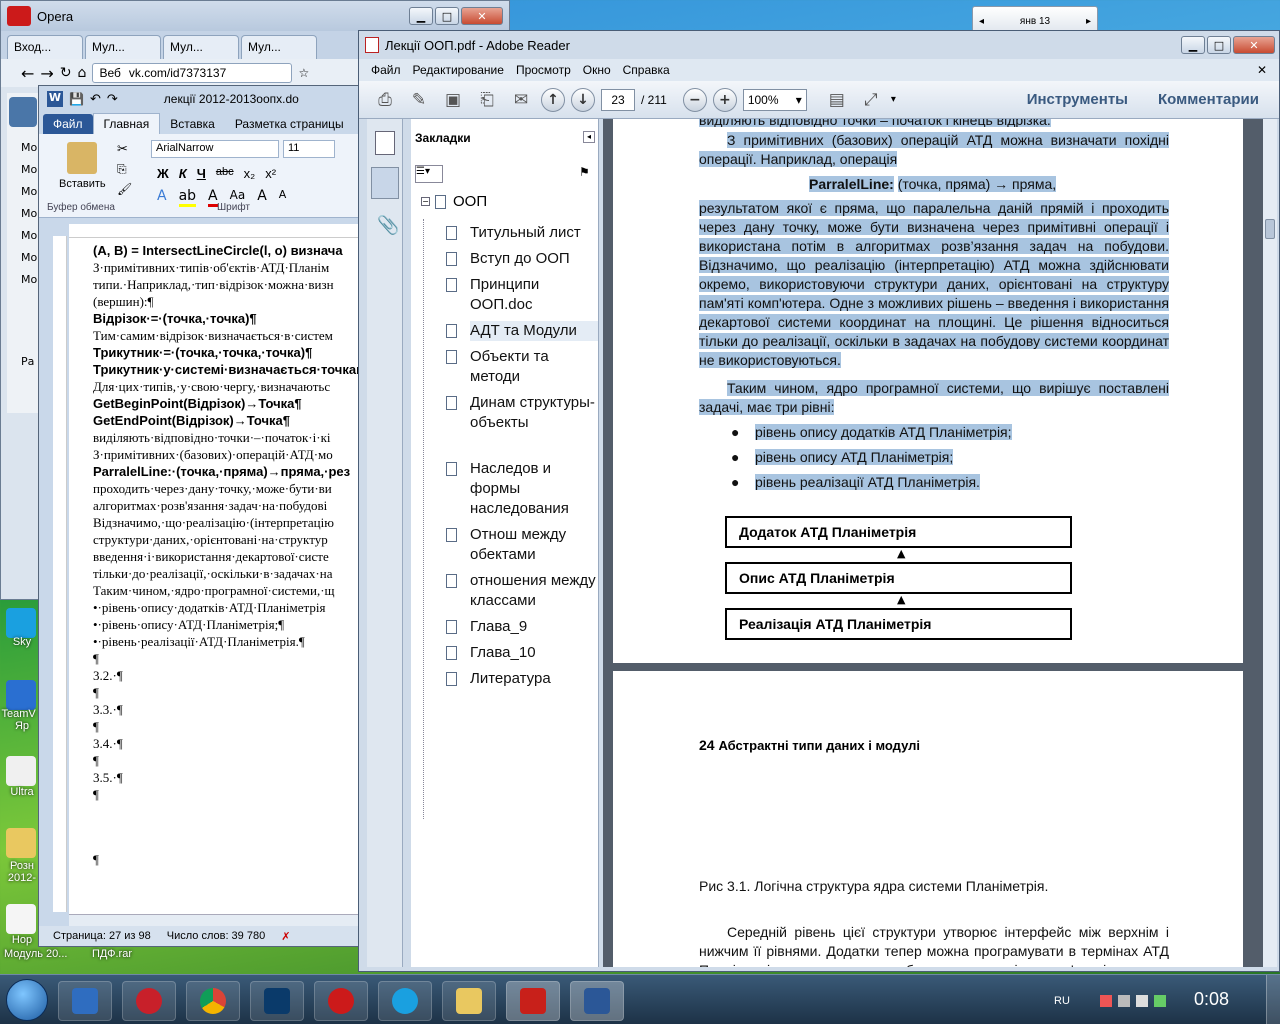  What do you see at coordinates (309, 149) in the screenshot?
I see `size-select: 11` at bounding box center [309, 149].